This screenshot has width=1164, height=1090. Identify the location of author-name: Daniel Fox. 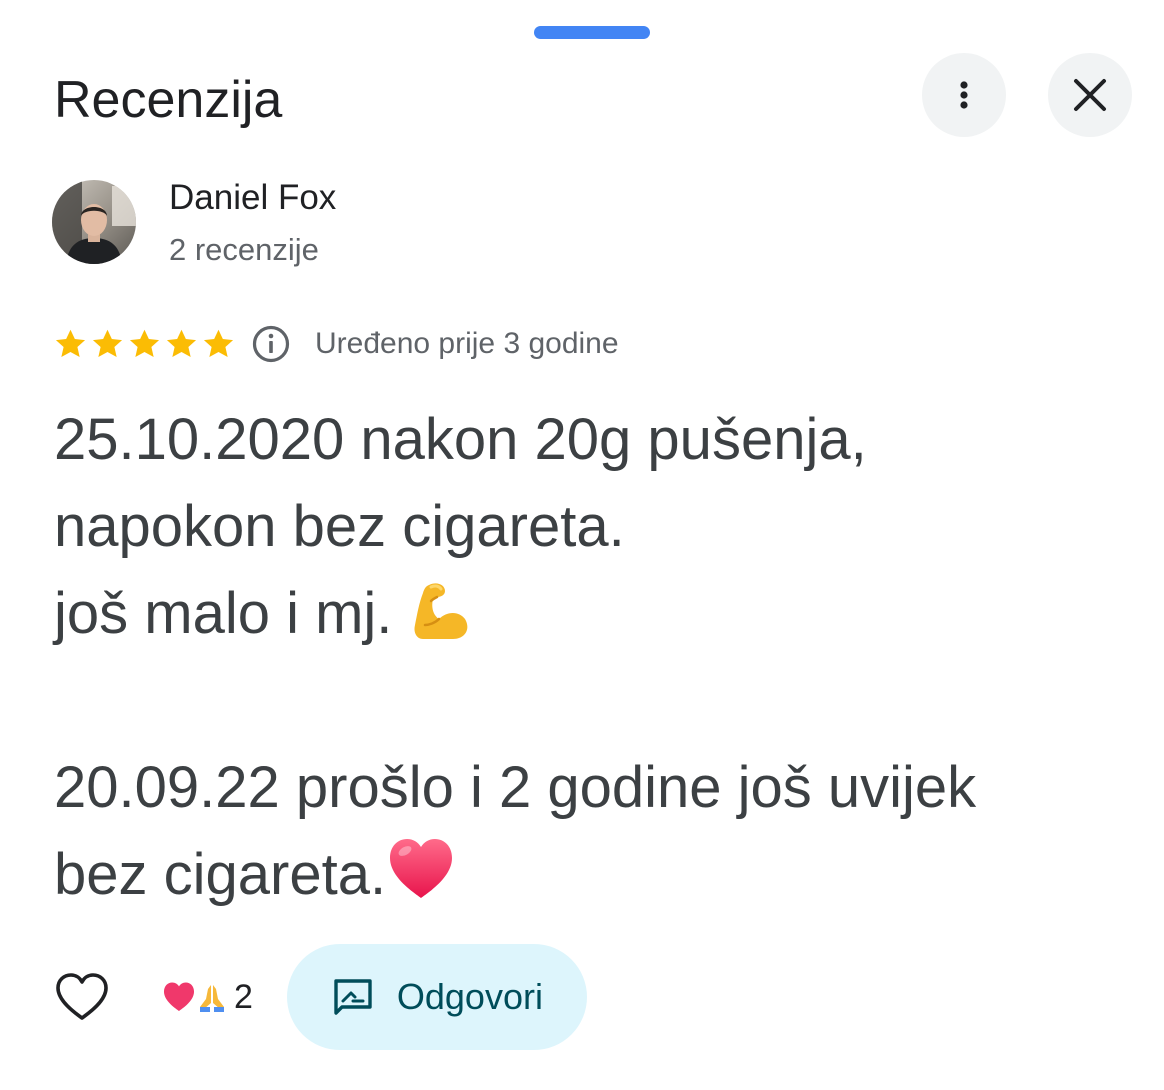
(252, 198).